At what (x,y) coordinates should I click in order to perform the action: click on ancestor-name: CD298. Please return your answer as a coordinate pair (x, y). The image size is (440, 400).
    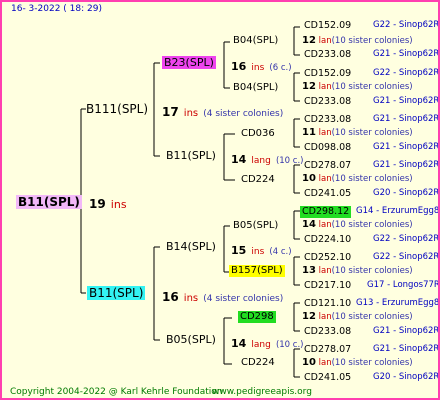
    Looking at the image, I should click on (257, 317).